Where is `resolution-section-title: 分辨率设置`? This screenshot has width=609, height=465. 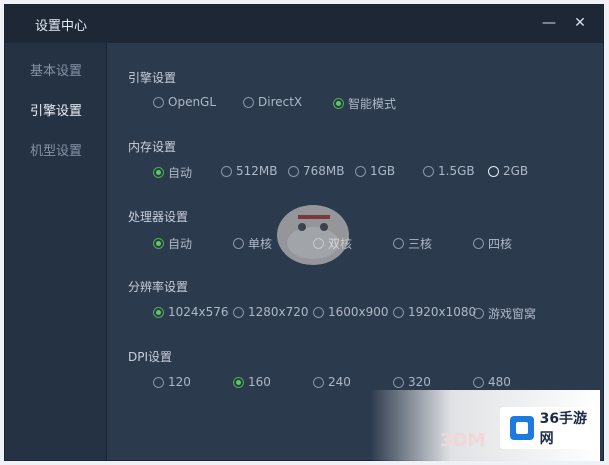 resolution-section-title: 分辨率设置 is located at coordinates (158, 287).